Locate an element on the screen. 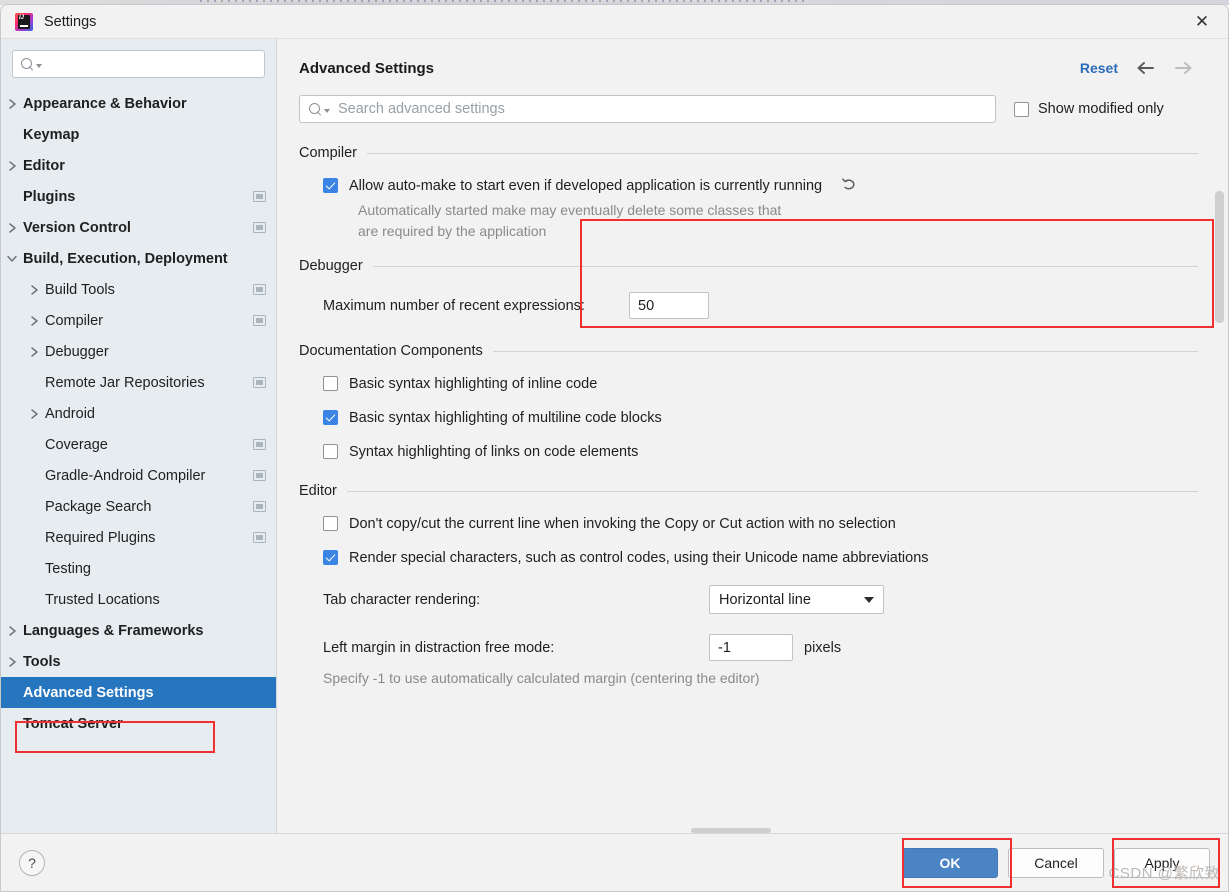 Image resolution: width=1229 pixels, height=892 pixels. help-button: ? is located at coordinates (32, 862).